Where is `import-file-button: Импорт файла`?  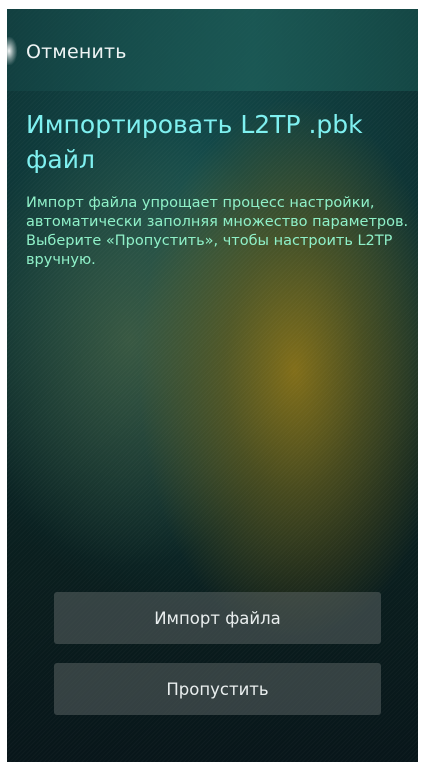
import-file-button: Импорт файла is located at coordinates (217, 618).